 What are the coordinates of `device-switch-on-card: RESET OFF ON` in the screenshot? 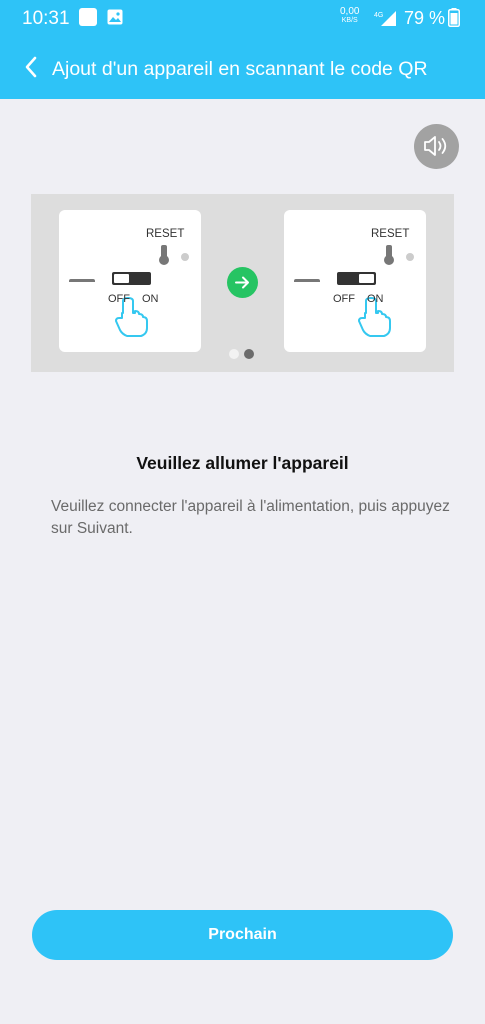 It's located at (355, 281).